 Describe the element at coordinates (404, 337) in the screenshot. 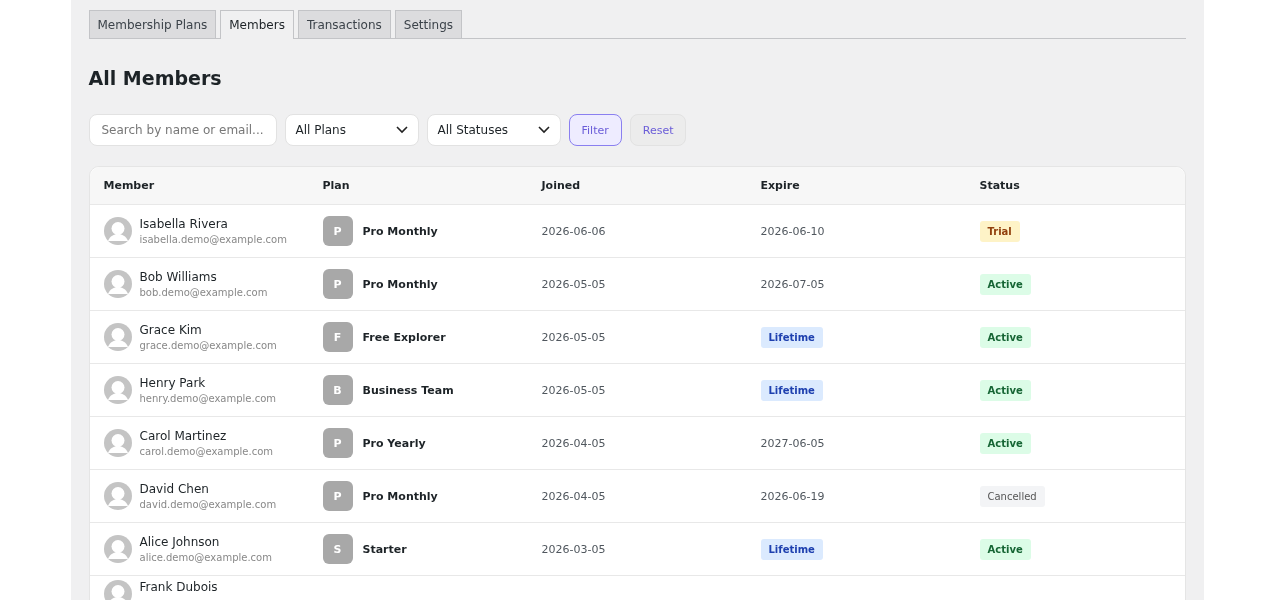

I see `plan-name: Free Explorer` at that location.